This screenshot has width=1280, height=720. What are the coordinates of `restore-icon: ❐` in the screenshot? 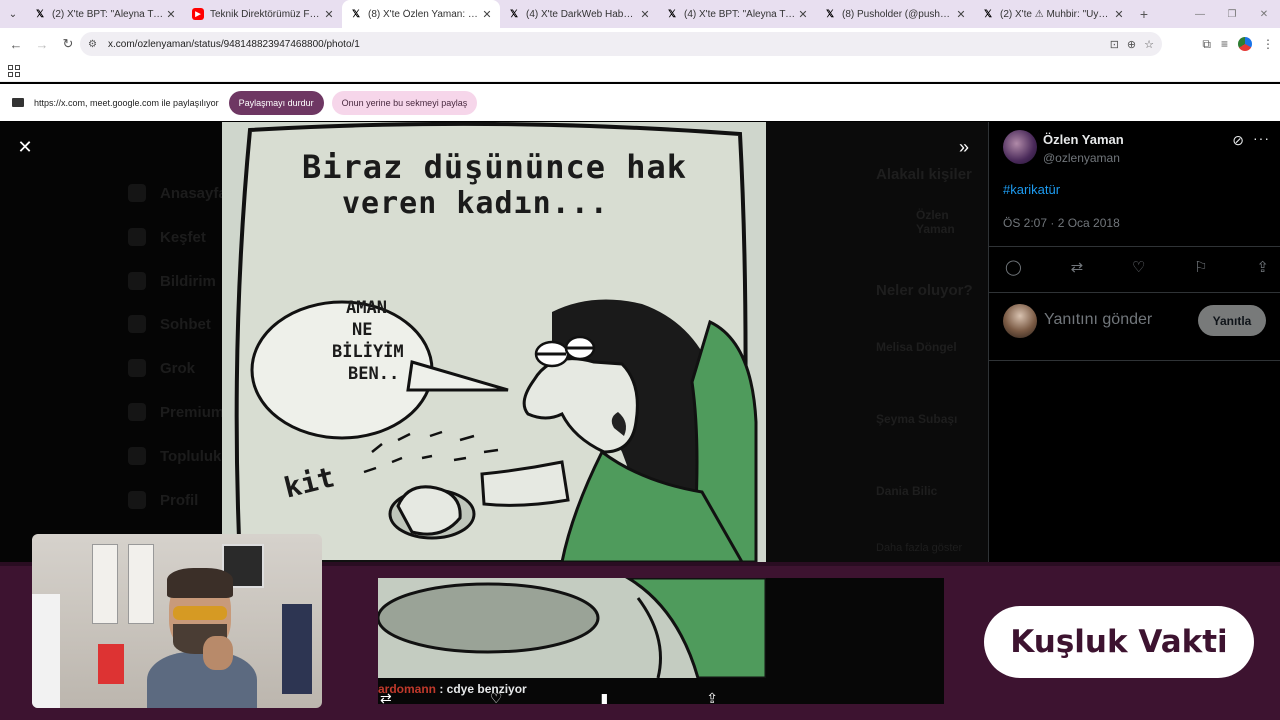 It's located at (1232, 14).